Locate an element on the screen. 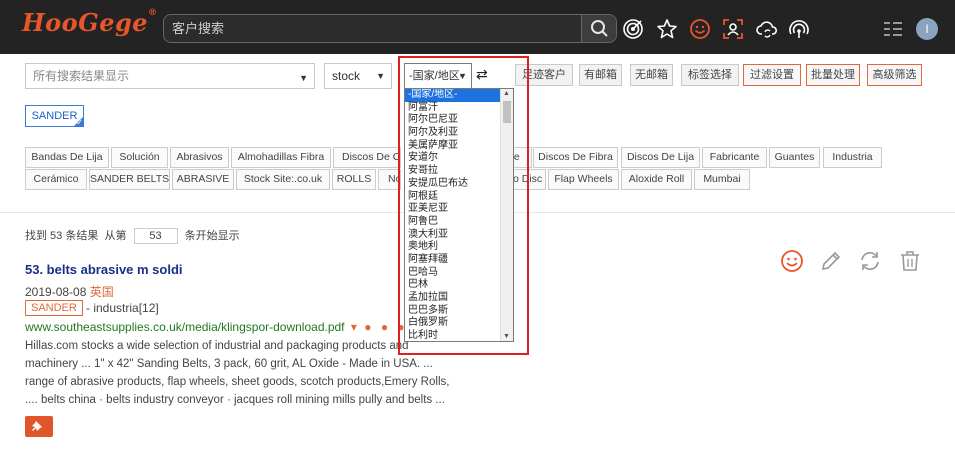 Image resolution: width=955 pixels, height=449 pixels. result-title-link: 53. belts abrasive m soldi is located at coordinates (104, 269).